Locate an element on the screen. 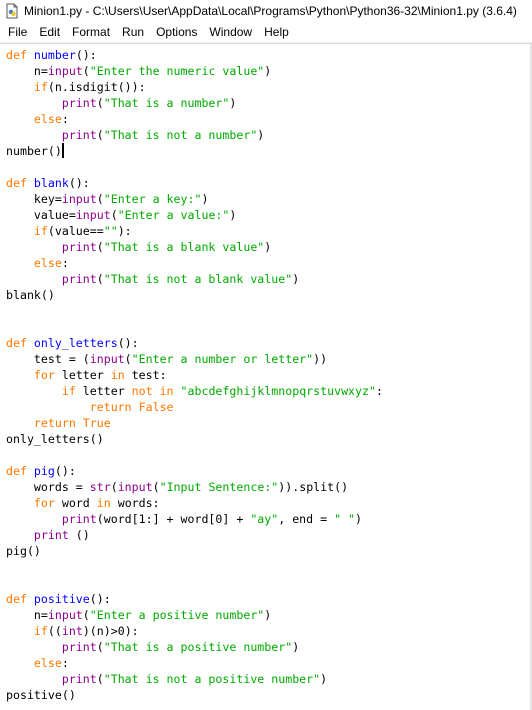 Image resolution: width=532 pixels, height=710 pixels. code-line: value=input("Enter a value:") is located at coordinates (269, 215).